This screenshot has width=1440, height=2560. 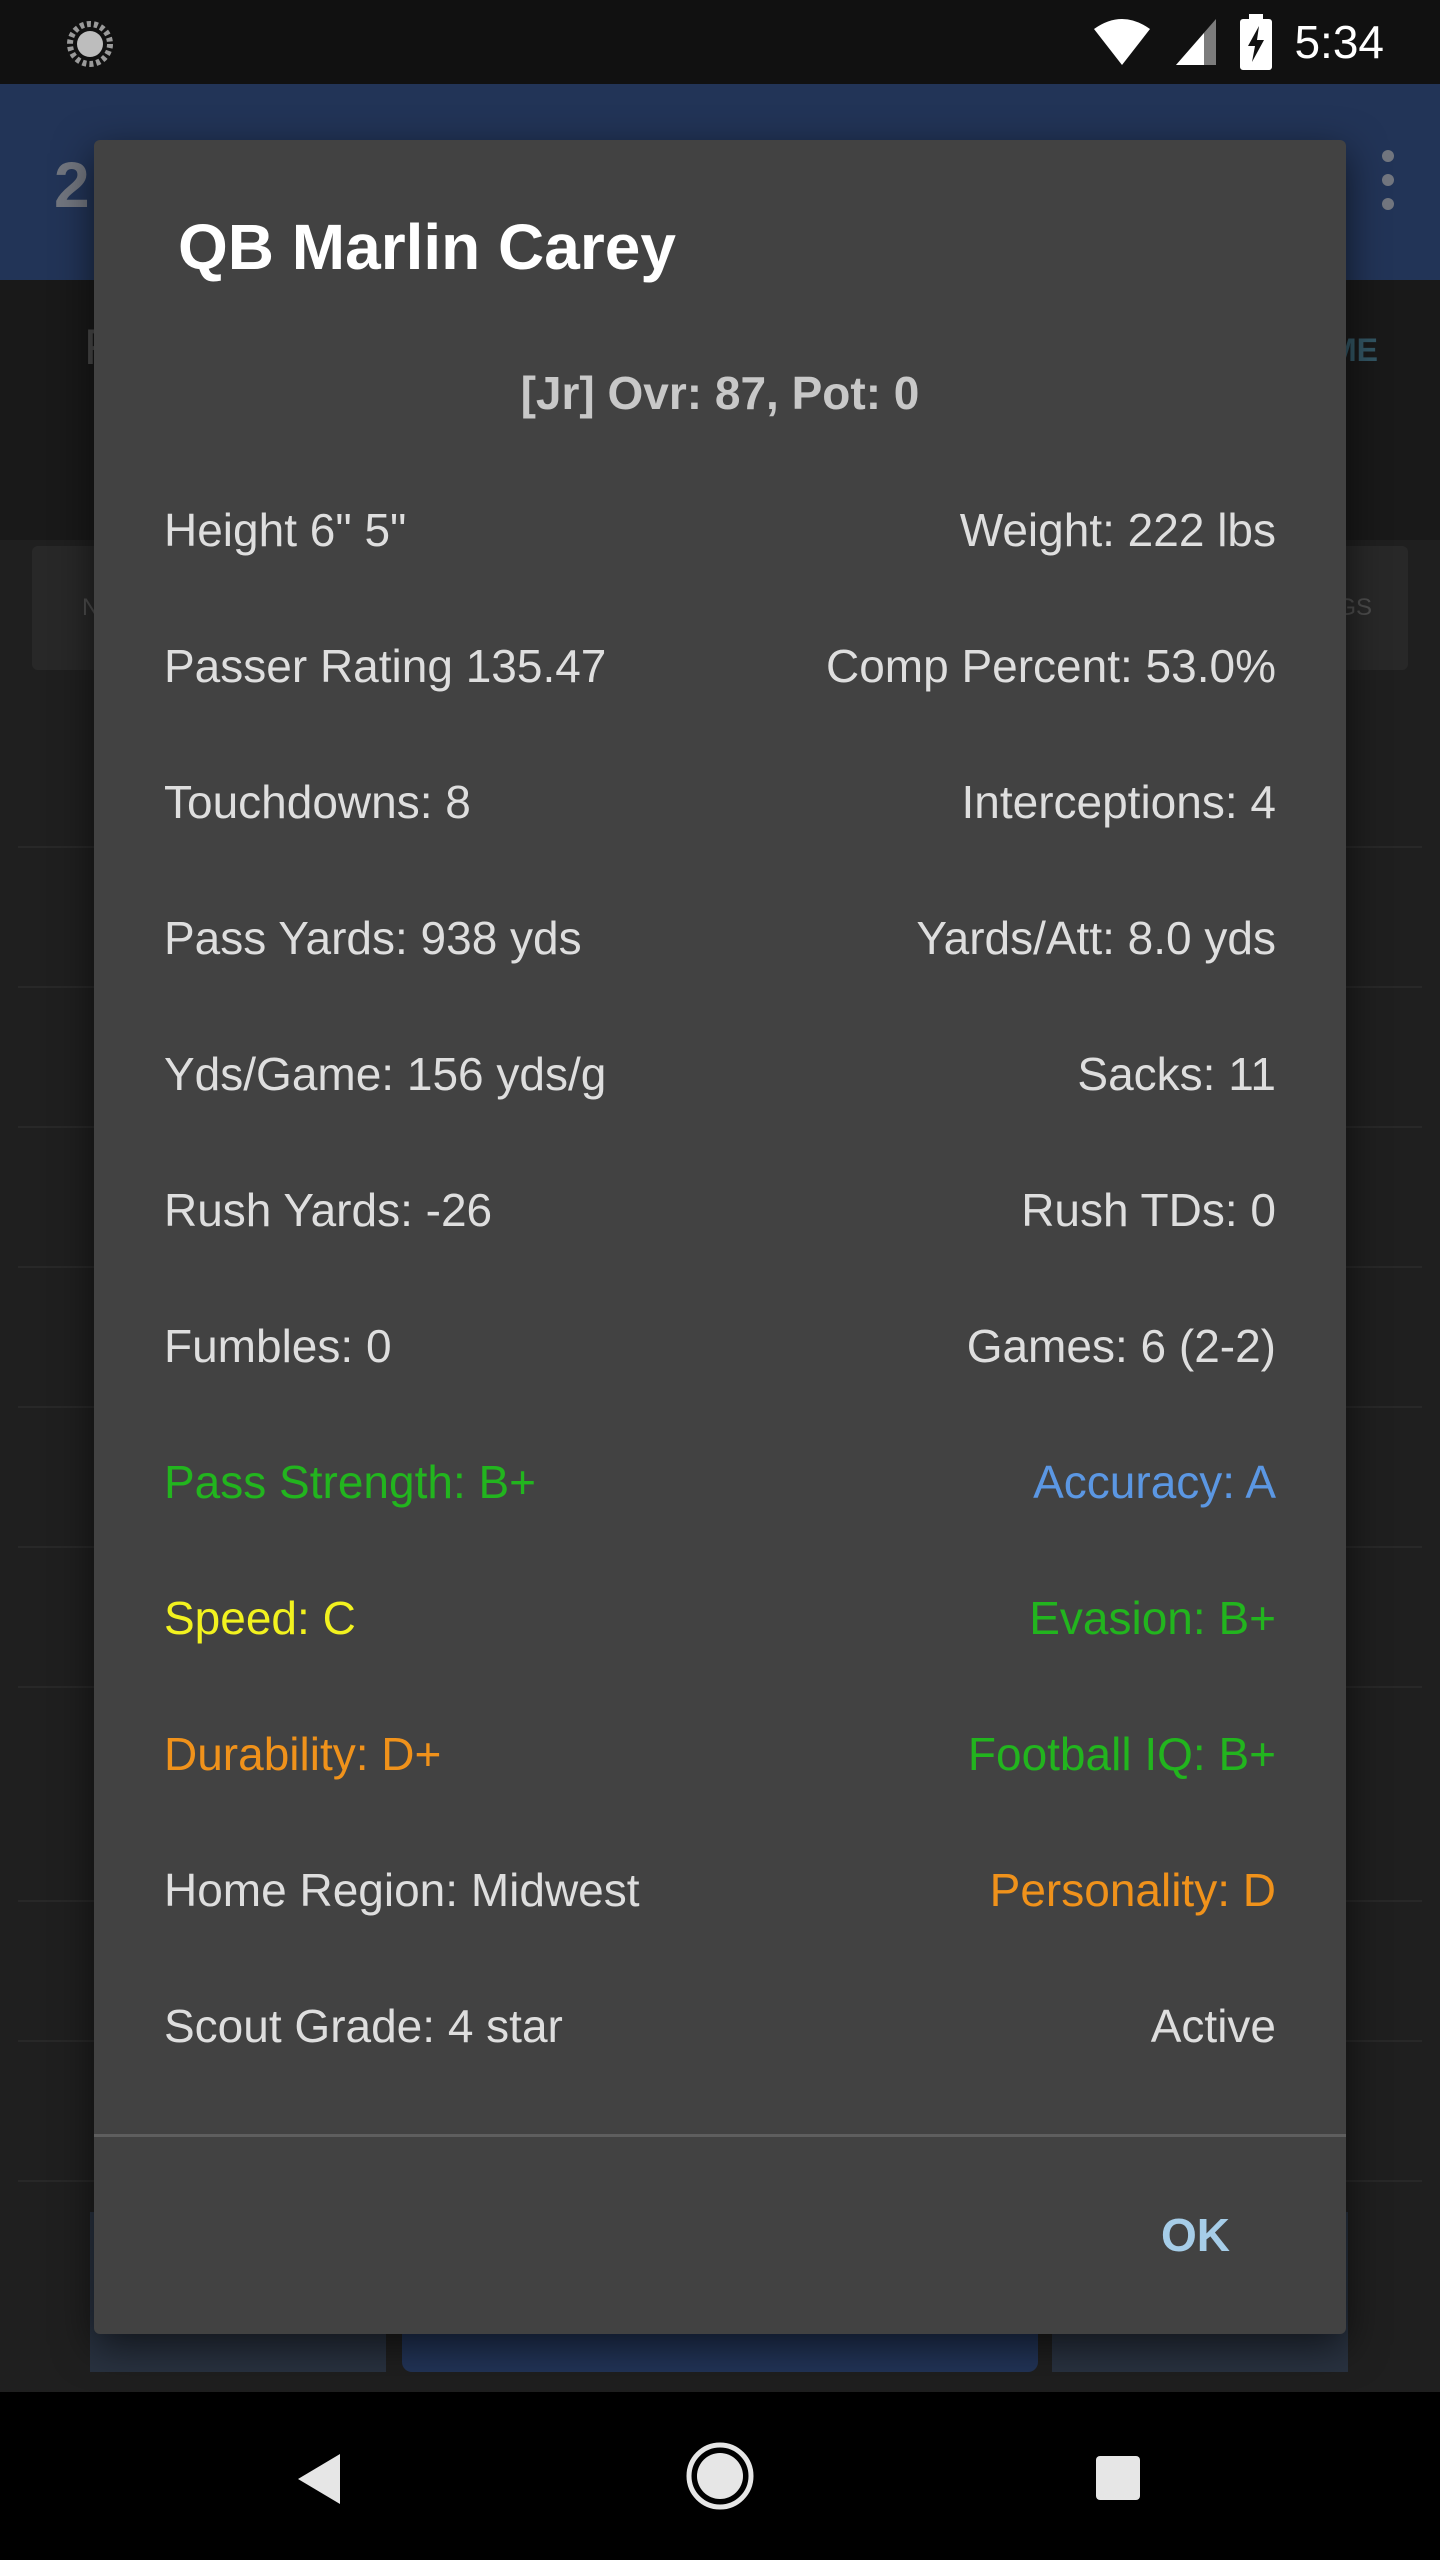 What do you see at coordinates (1154, 1482) in the screenshot?
I see `stat-right: Accuracy: A` at bounding box center [1154, 1482].